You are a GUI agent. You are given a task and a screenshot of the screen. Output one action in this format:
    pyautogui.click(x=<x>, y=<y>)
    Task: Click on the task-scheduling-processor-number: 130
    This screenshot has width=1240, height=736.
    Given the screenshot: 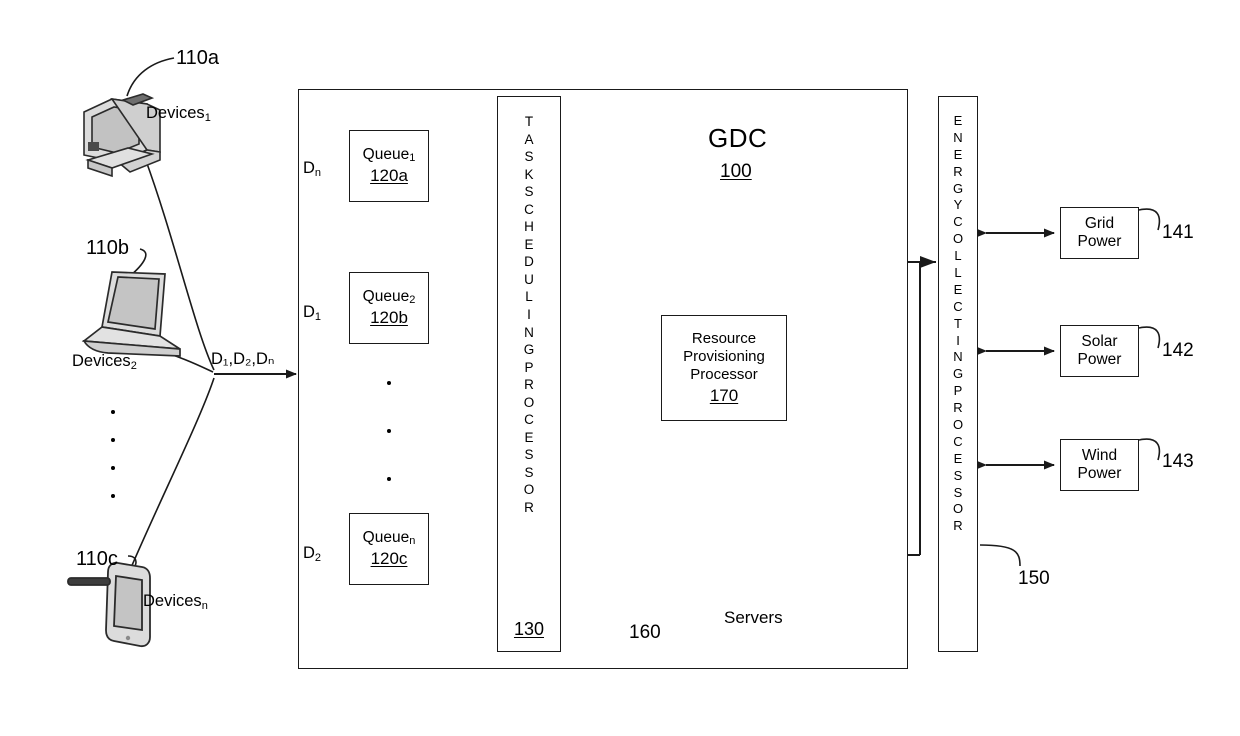 What is the action you would take?
    pyautogui.click(x=529, y=629)
    